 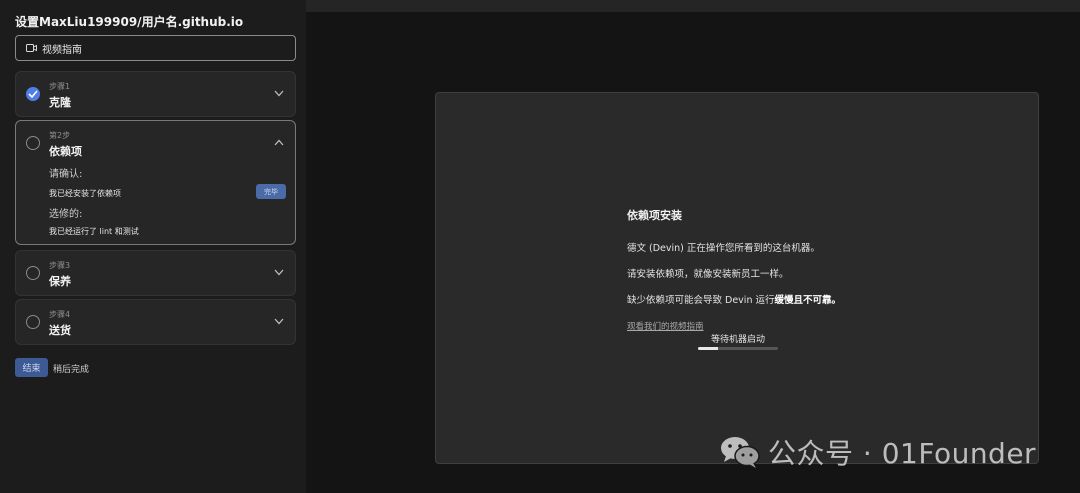 What do you see at coordinates (723, 248) in the screenshot?
I see `panel-line-1: 德文 (Devin) 正在操作您所看到的这台机器。` at bounding box center [723, 248].